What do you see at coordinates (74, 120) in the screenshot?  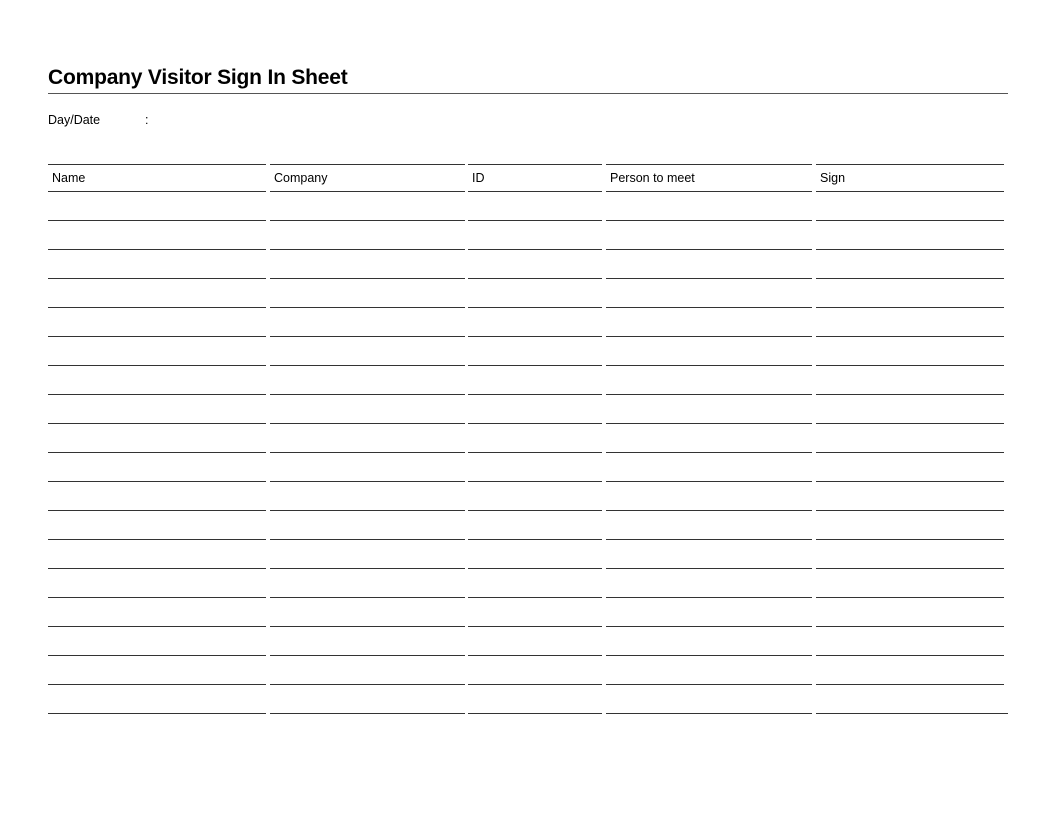 I see `date-label: Day/Date` at bounding box center [74, 120].